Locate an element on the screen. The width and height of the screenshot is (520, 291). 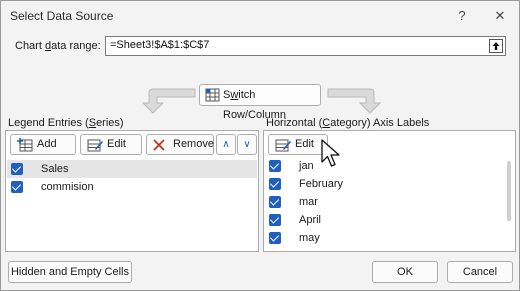
collapse-dialog-button is located at coordinates (496, 46).